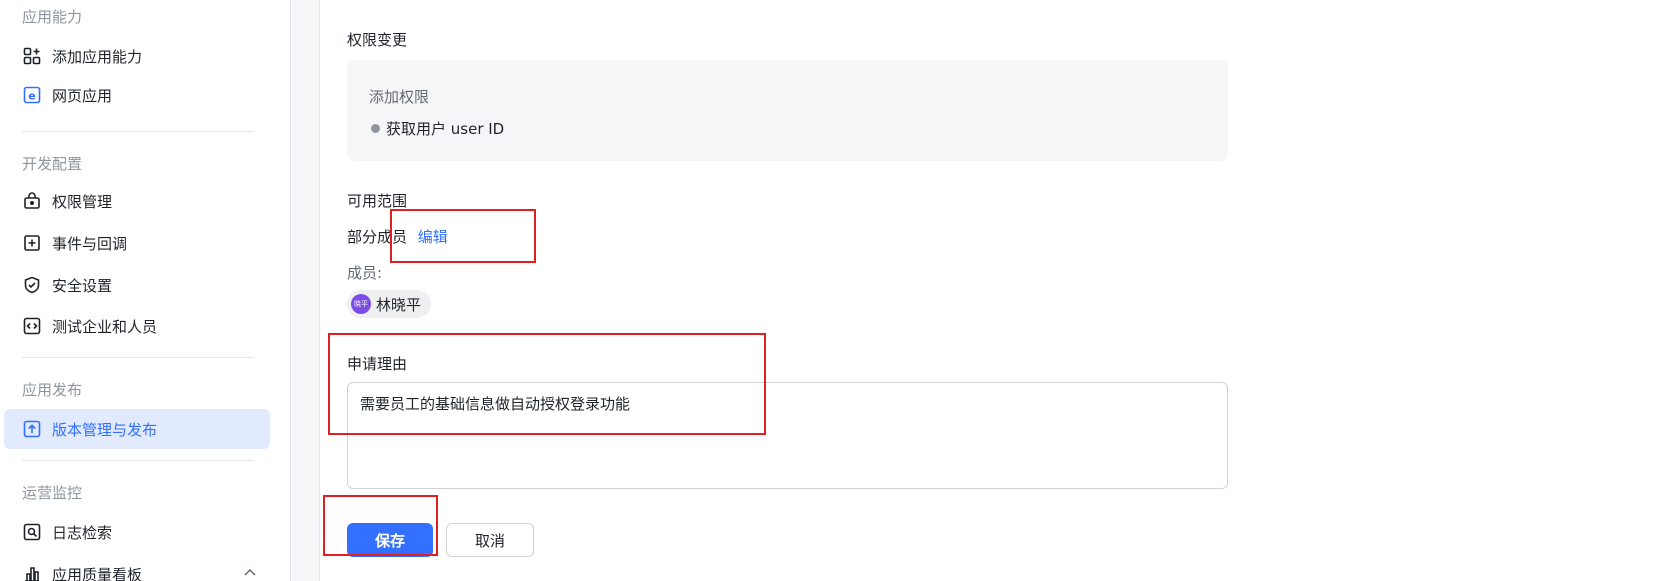  What do you see at coordinates (52, 493) in the screenshot?
I see `section-title-monitoring: 运营监控` at bounding box center [52, 493].